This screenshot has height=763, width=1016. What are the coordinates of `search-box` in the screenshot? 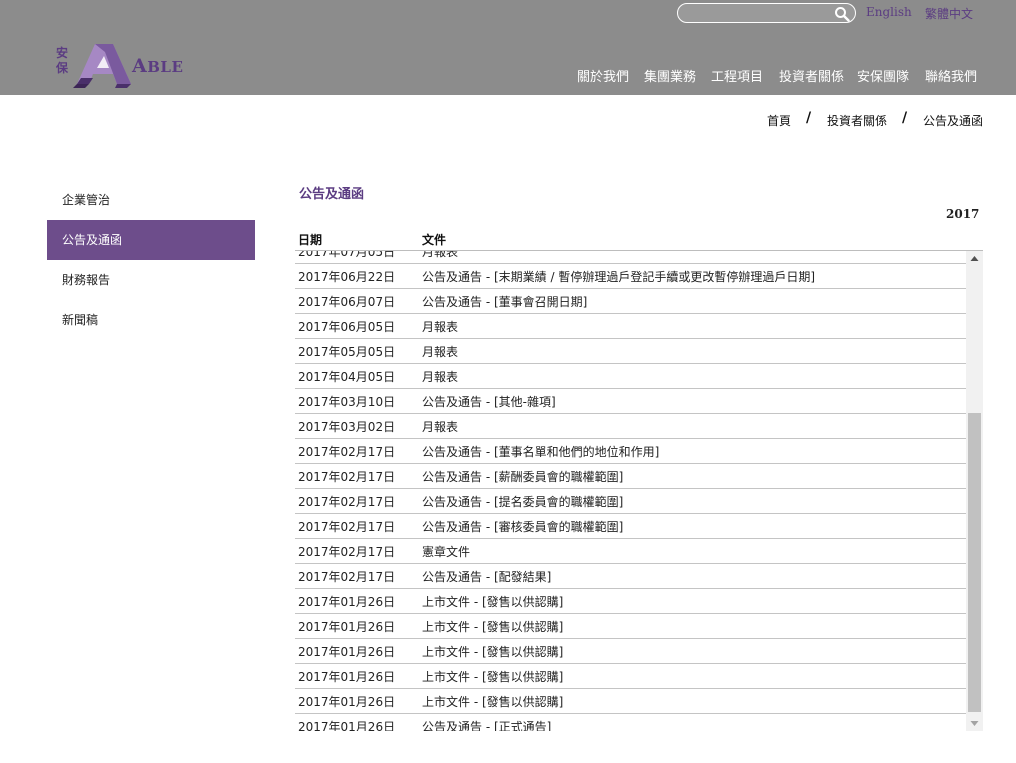 It's located at (766, 13).